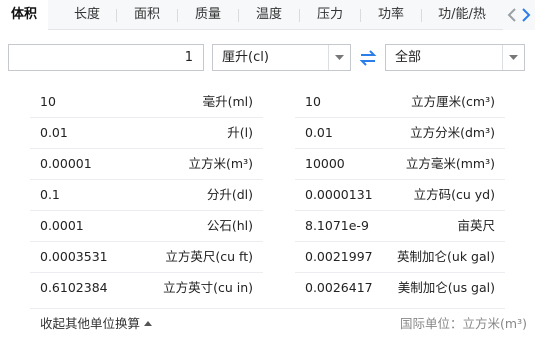 This screenshot has width=535, height=344. Describe the element at coordinates (463, 323) in the screenshot. I see `si-unit-label: 国际单位：立方米(m³)` at that location.